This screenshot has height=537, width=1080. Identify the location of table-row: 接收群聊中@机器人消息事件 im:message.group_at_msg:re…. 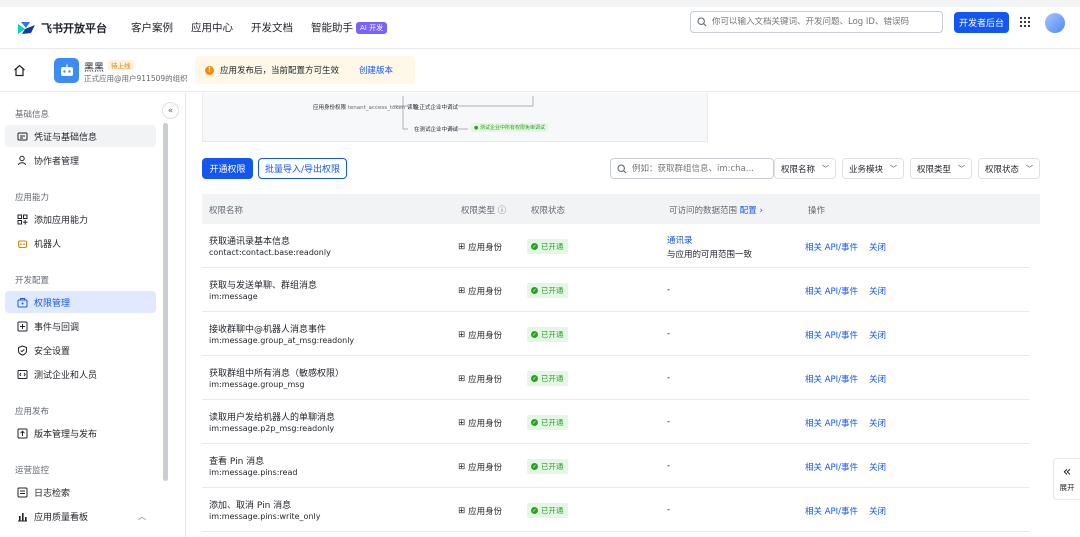
(615, 334).